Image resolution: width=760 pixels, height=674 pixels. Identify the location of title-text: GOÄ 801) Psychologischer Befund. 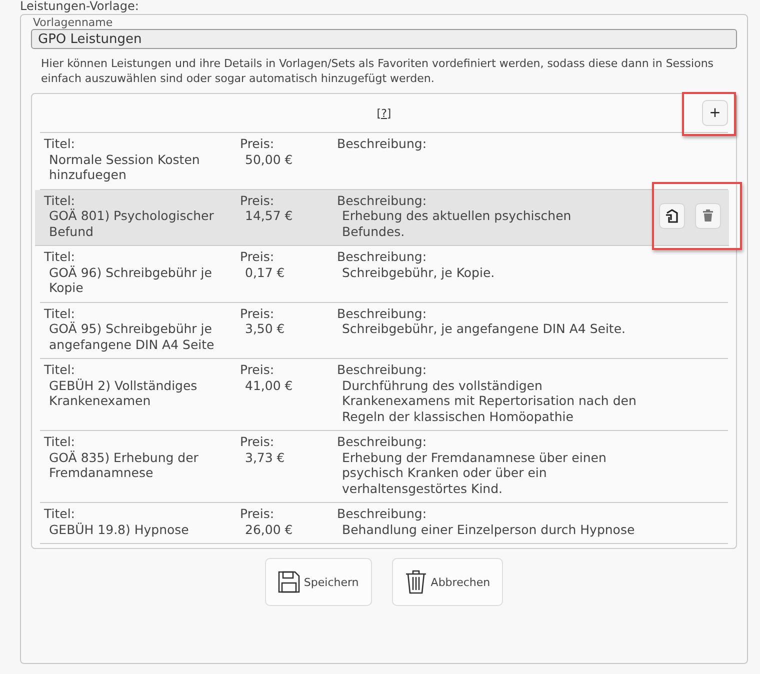
(131, 223).